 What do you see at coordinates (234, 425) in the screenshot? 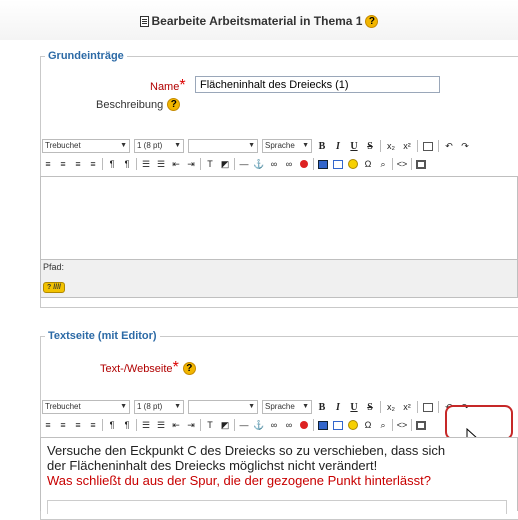
I see `editor2-toolbar-row2: ≡ ≡ ≡ ≡ ¶ ¶ ☰ ☰ ⇤ ⇥ T ◩ — ⚓ ∞ ∞ Ω ⌕ <>` at bounding box center [234, 425].